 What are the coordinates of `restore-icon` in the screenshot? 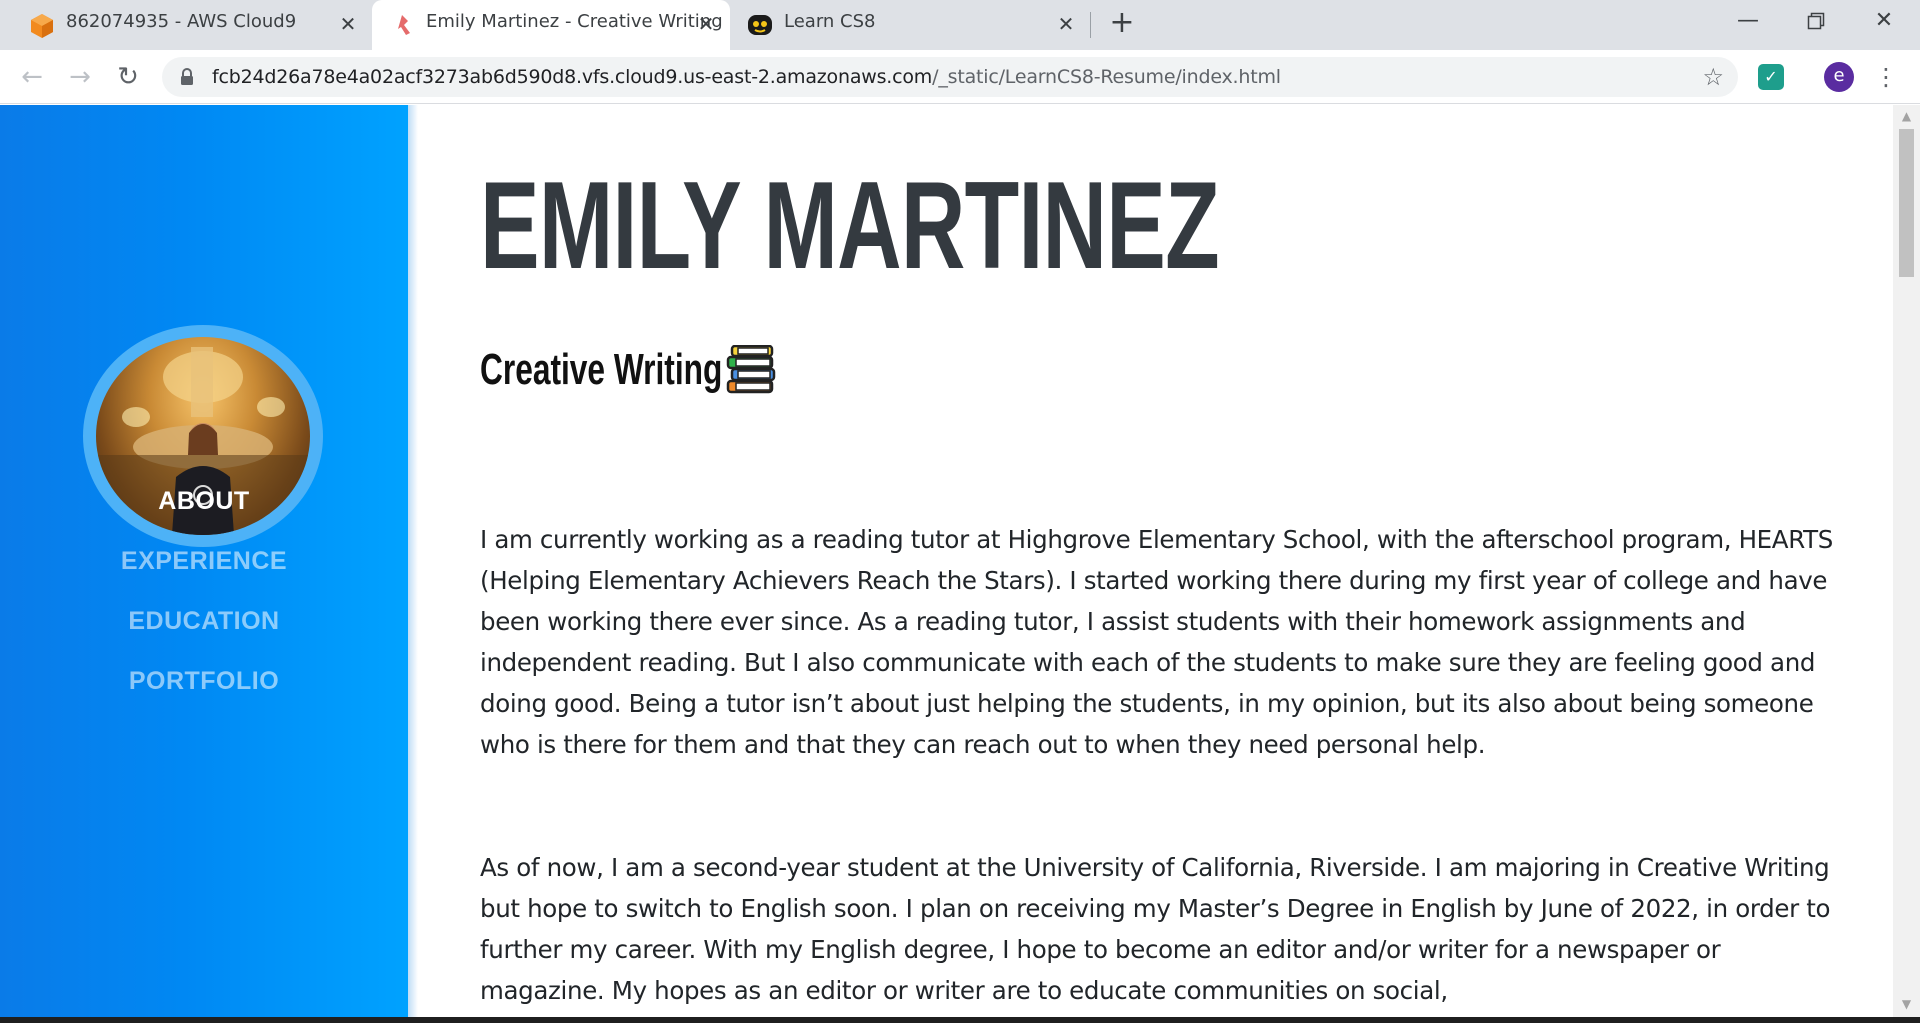 It's located at (1816, 21).